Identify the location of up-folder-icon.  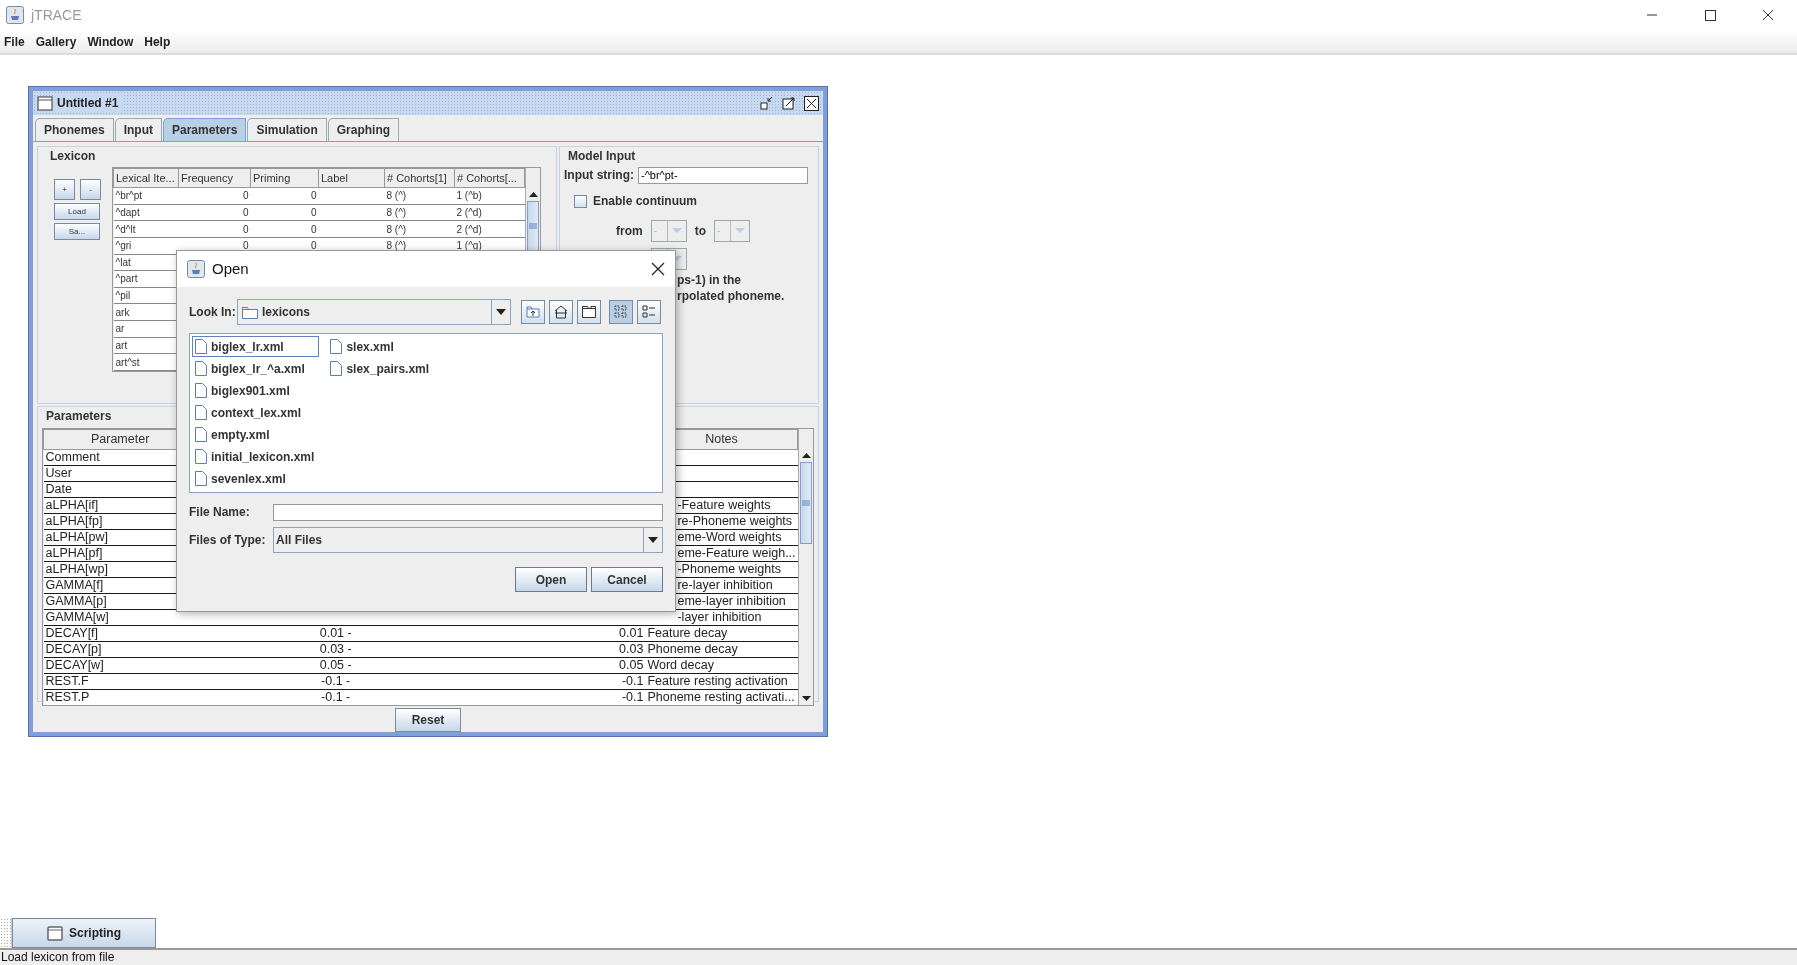
(533, 312).